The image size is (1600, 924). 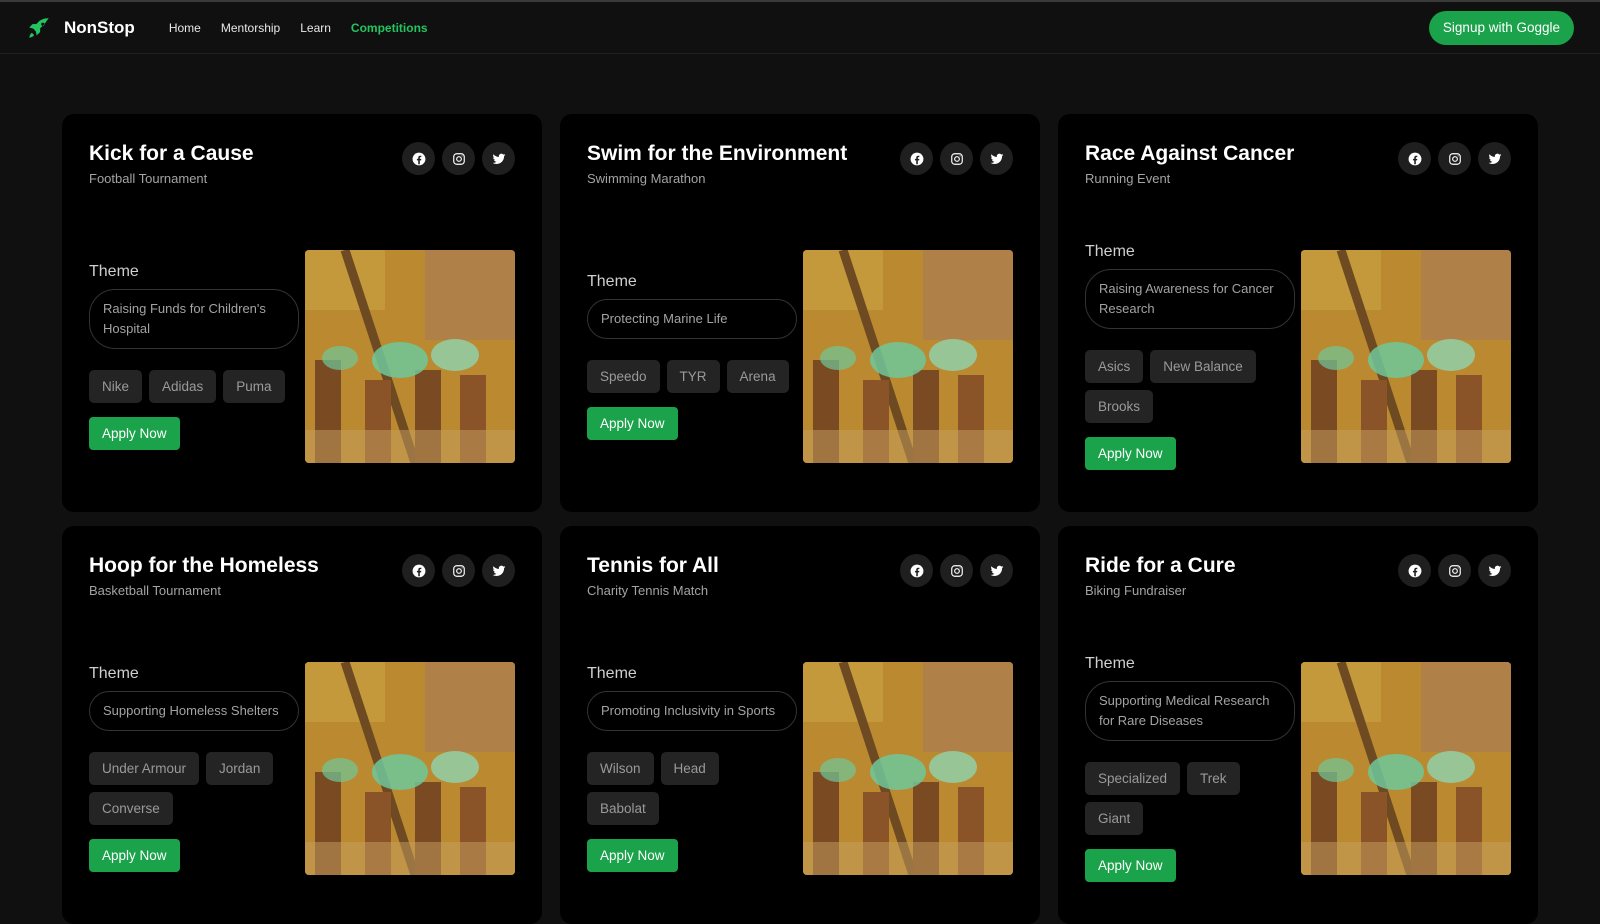 I want to click on card-subtitle: Football Tournament, so click(x=148, y=178).